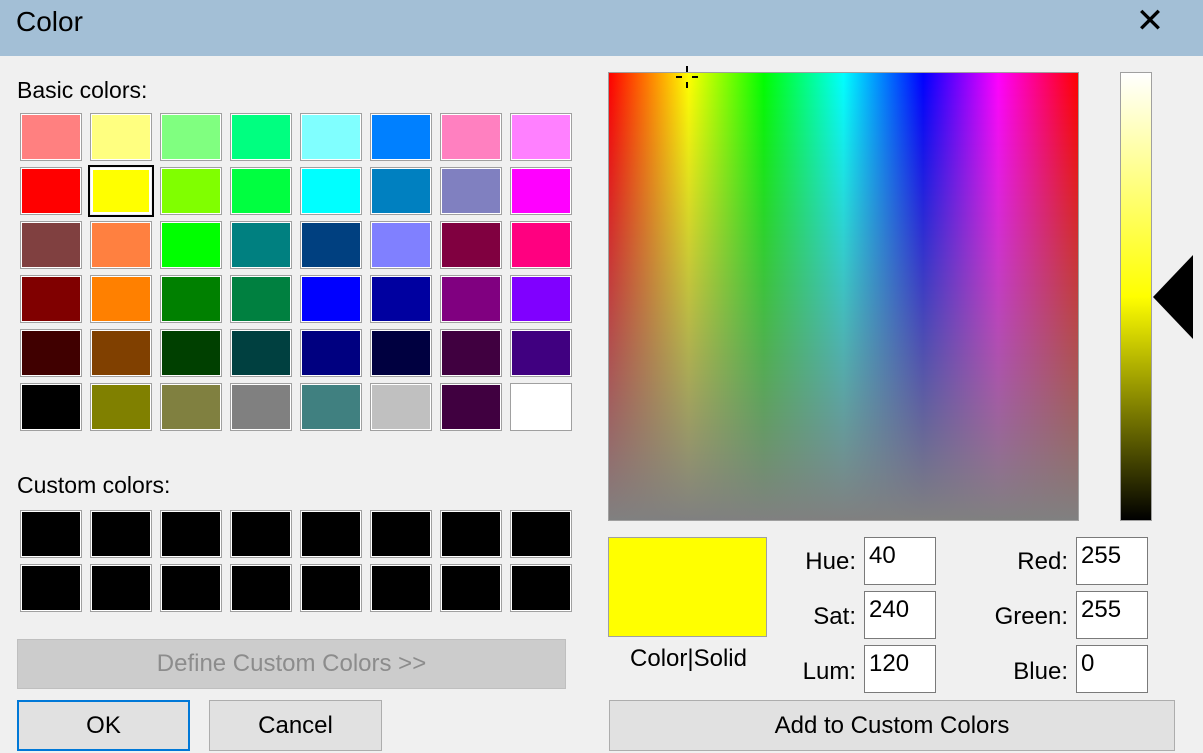 This screenshot has width=1203, height=753. Describe the element at coordinates (103, 725) in the screenshot. I see `ok-button: OK` at that location.